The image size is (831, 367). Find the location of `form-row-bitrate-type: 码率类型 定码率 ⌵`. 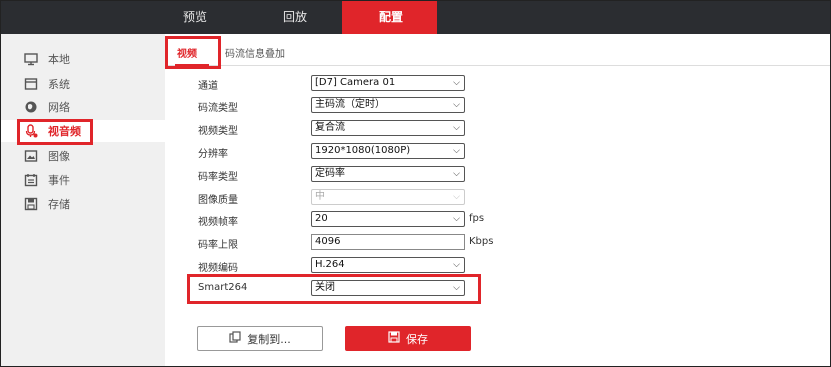

form-row-bitrate-type: 码率类型 定码率 ⌵ is located at coordinates (497, 174).